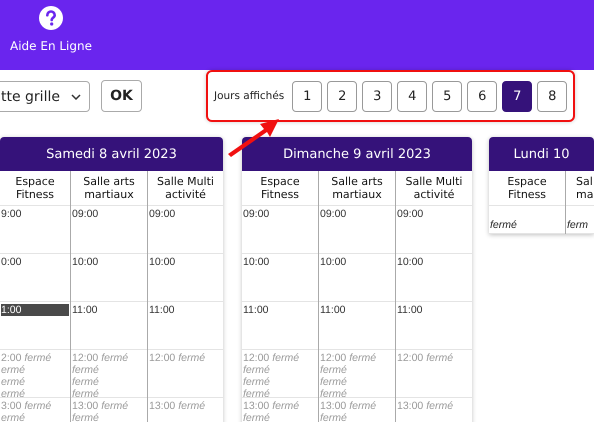  What do you see at coordinates (357, 154) in the screenshot?
I see `day-title: Dimanche 9 avril 2023` at bounding box center [357, 154].